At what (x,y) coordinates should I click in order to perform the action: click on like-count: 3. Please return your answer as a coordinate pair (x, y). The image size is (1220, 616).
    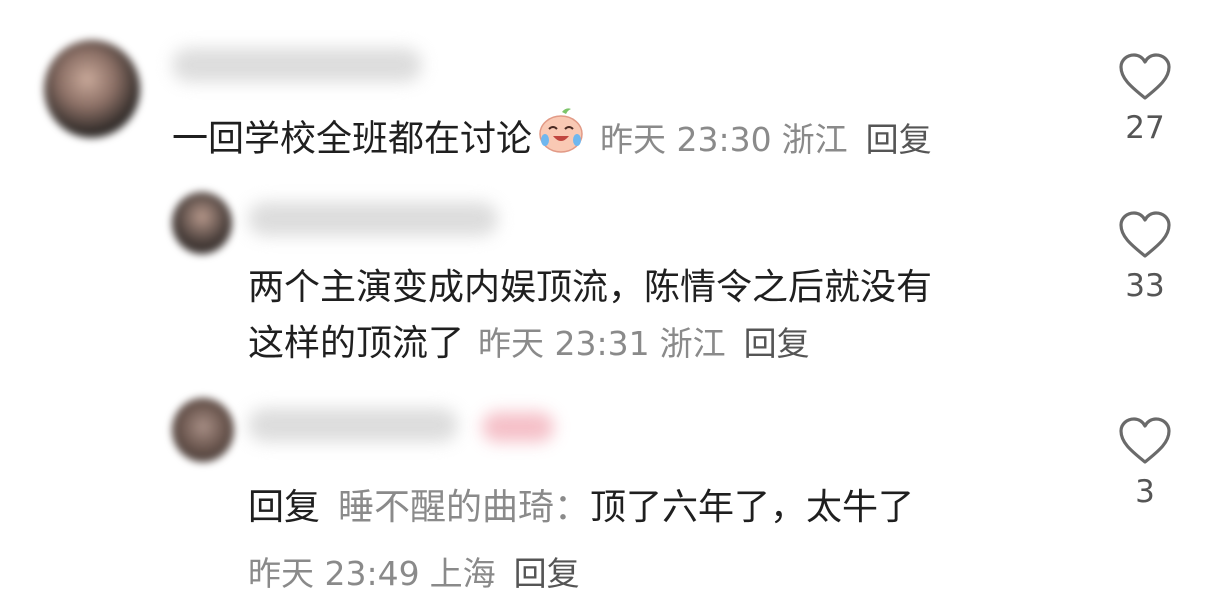
    Looking at the image, I should click on (1145, 492).